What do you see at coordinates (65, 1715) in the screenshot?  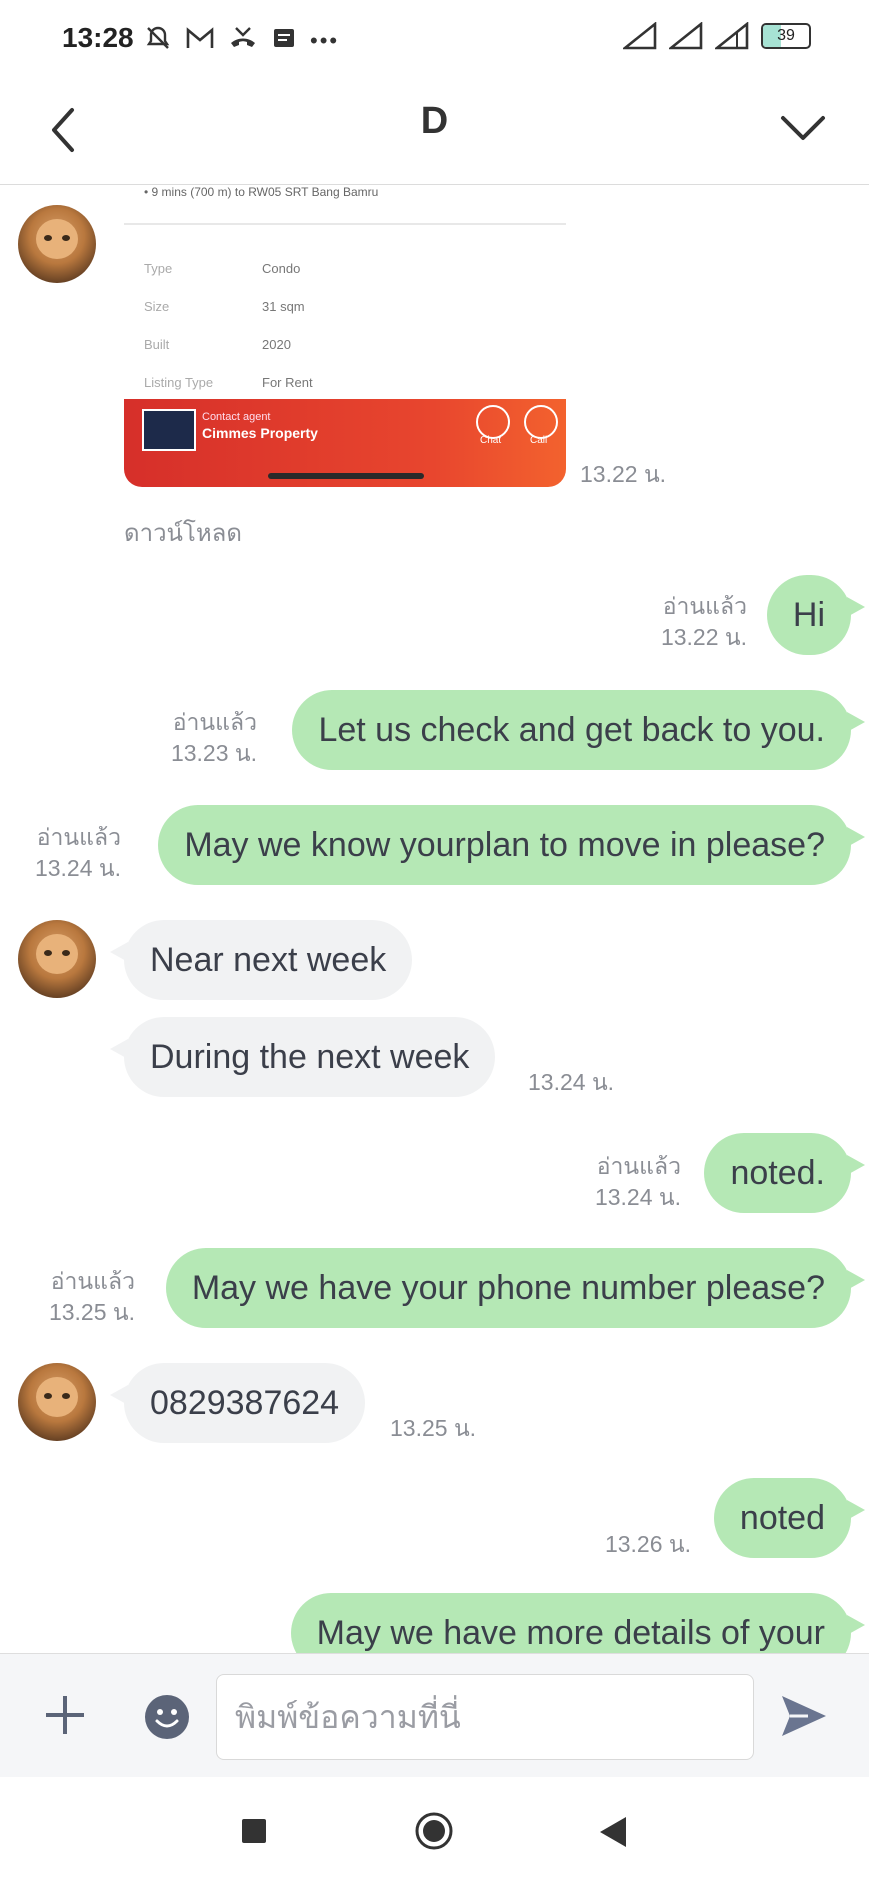 I see `plus-icon` at bounding box center [65, 1715].